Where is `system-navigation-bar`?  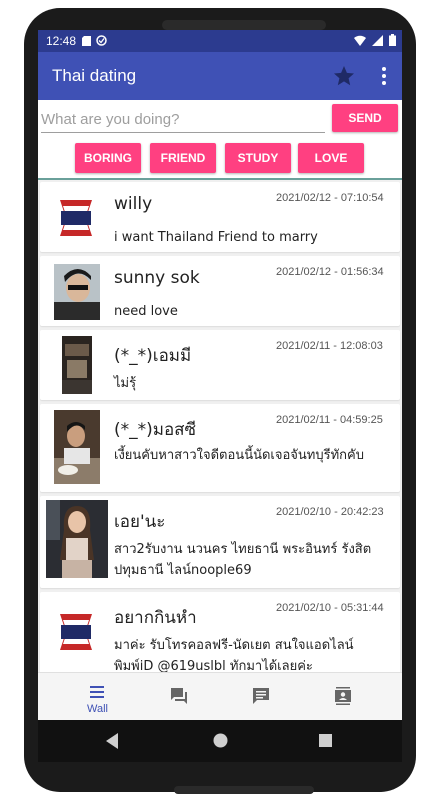 system-navigation-bar is located at coordinates (220, 741).